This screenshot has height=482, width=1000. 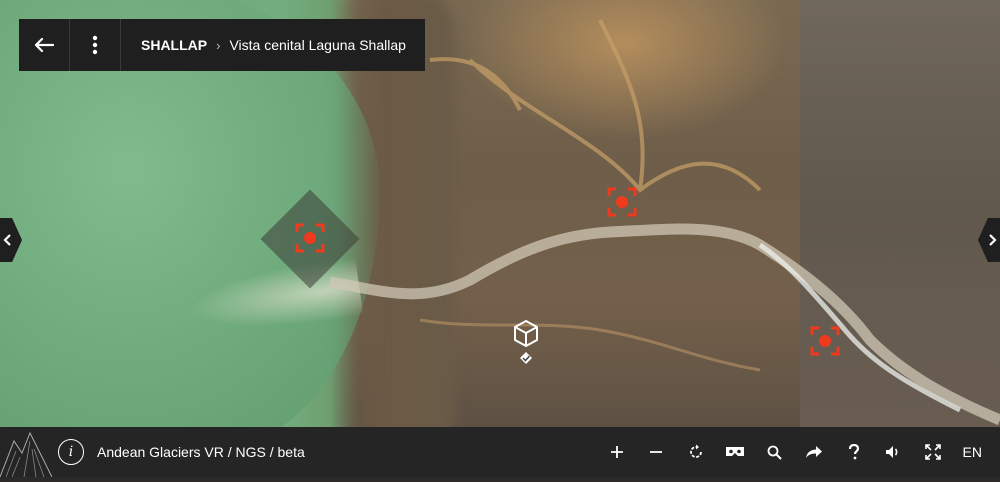 I want to click on share-arrow-icon, so click(x=814, y=452).